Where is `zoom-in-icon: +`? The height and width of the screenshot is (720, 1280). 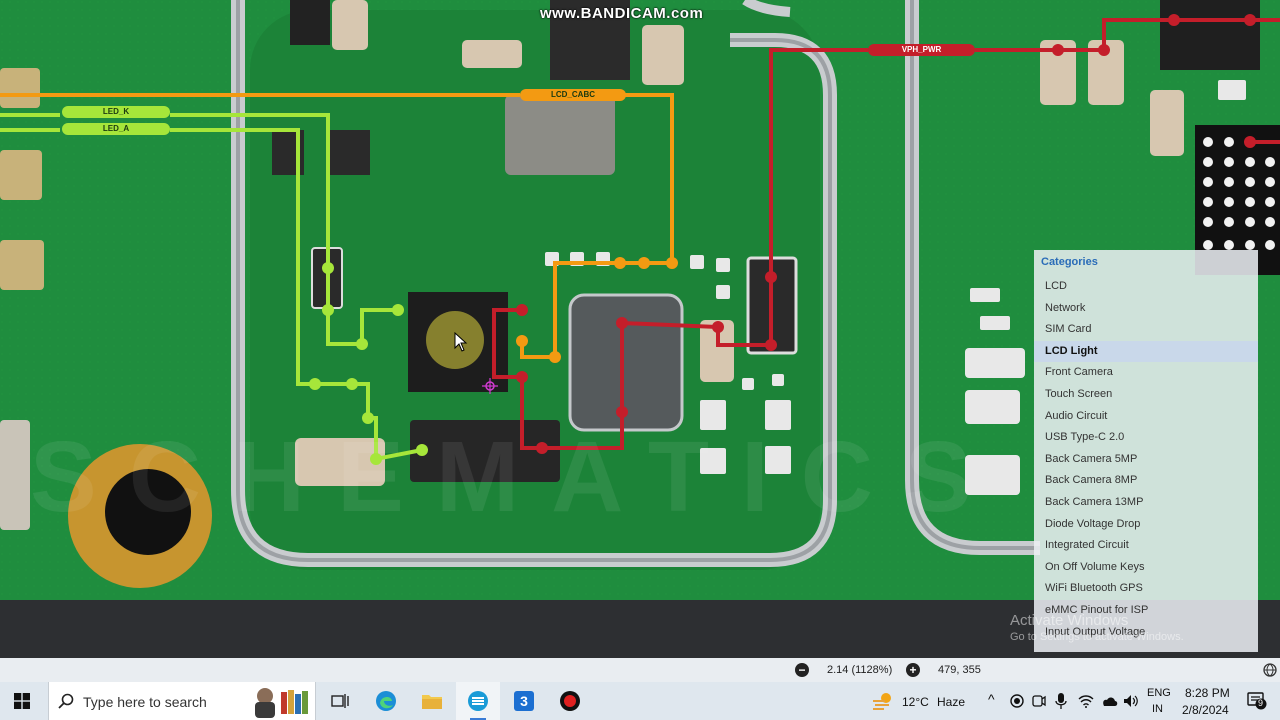 zoom-in-icon: + is located at coordinates (913, 670).